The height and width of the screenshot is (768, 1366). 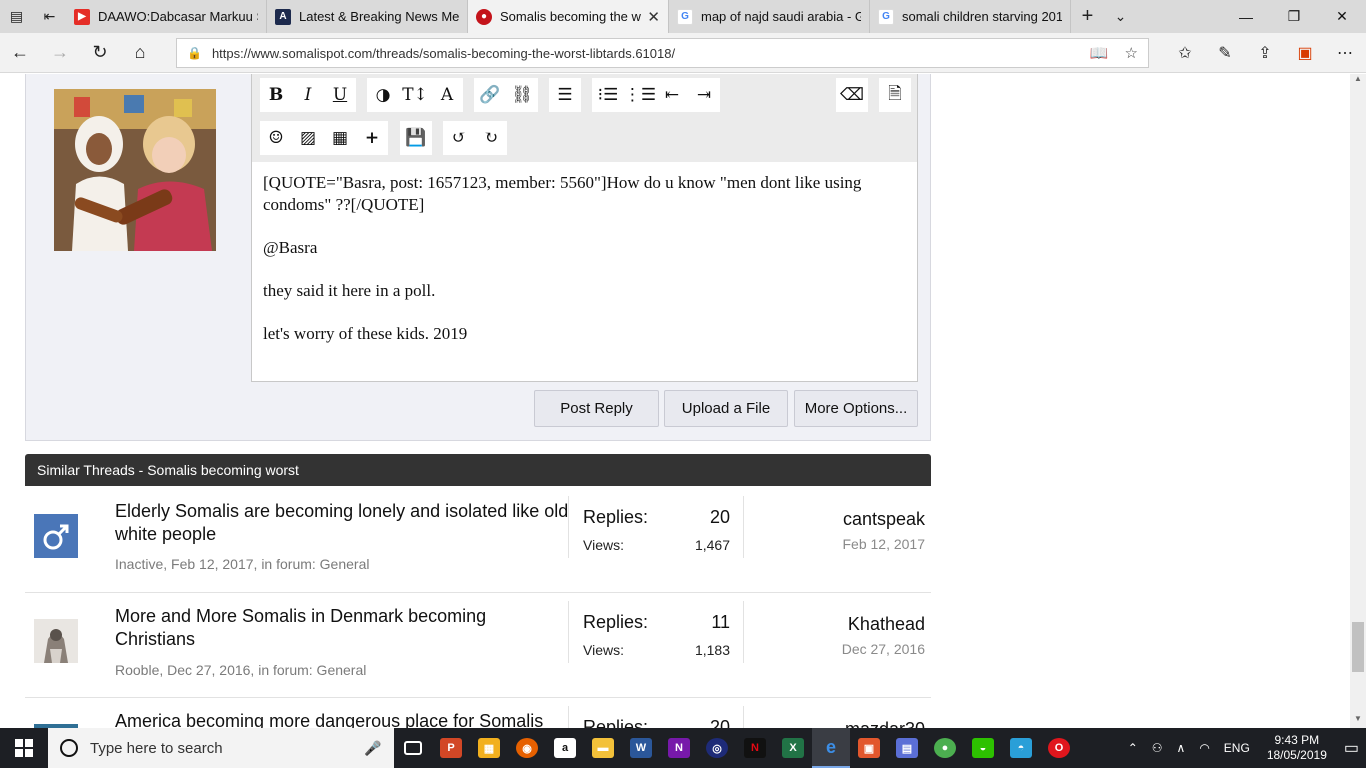 What do you see at coordinates (276, 138) in the screenshot?
I see `smiley-icon: ☺` at bounding box center [276, 138].